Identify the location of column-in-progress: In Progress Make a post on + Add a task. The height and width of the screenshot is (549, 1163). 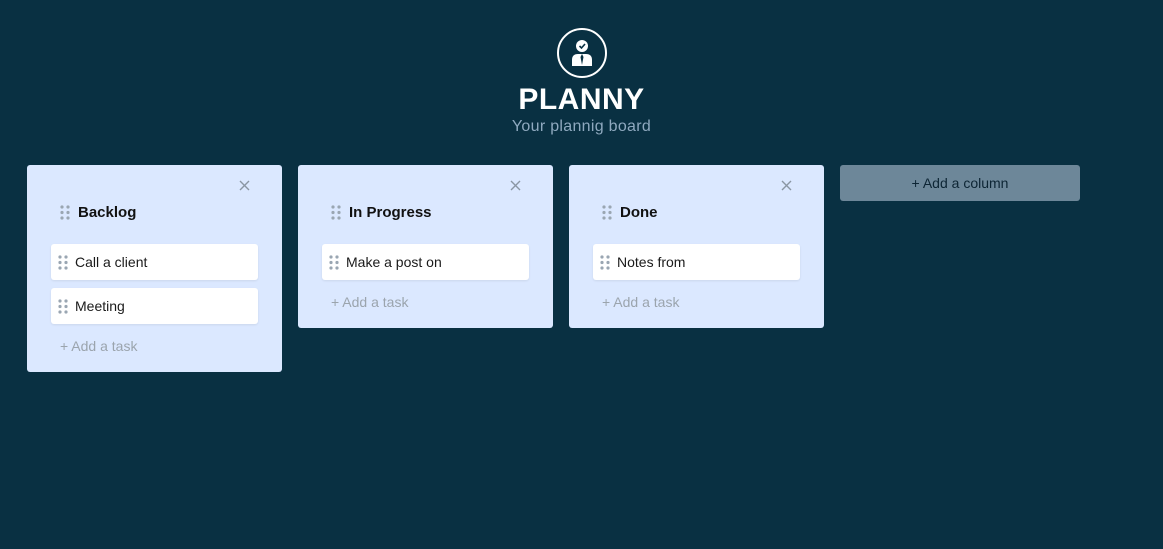
(425, 246).